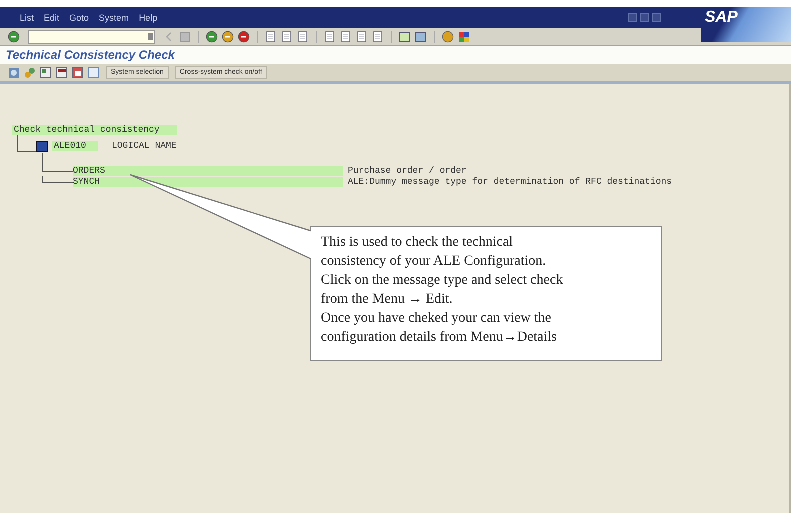 Image resolution: width=791 pixels, height=513 pixels. Describe the element at coordinates (150, 36) in the screenshot. I see `dropdown-icon` at that location.